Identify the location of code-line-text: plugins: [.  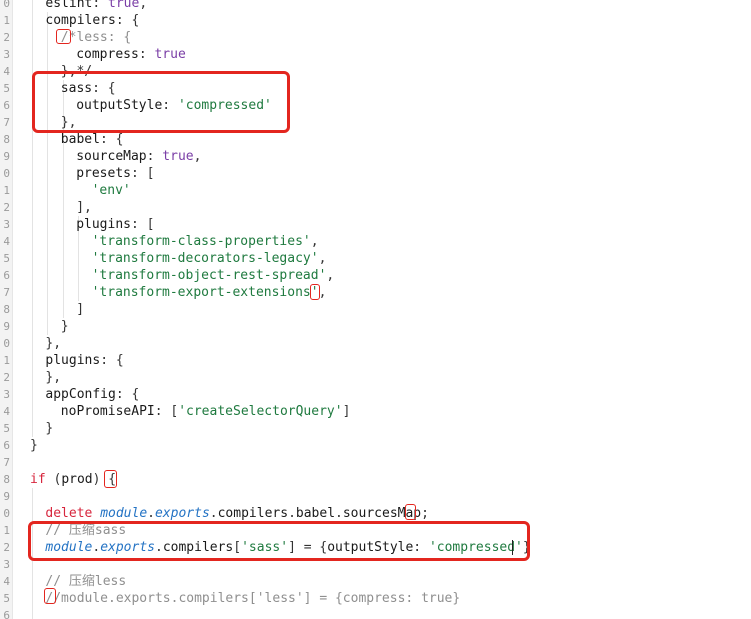
(115, 224).